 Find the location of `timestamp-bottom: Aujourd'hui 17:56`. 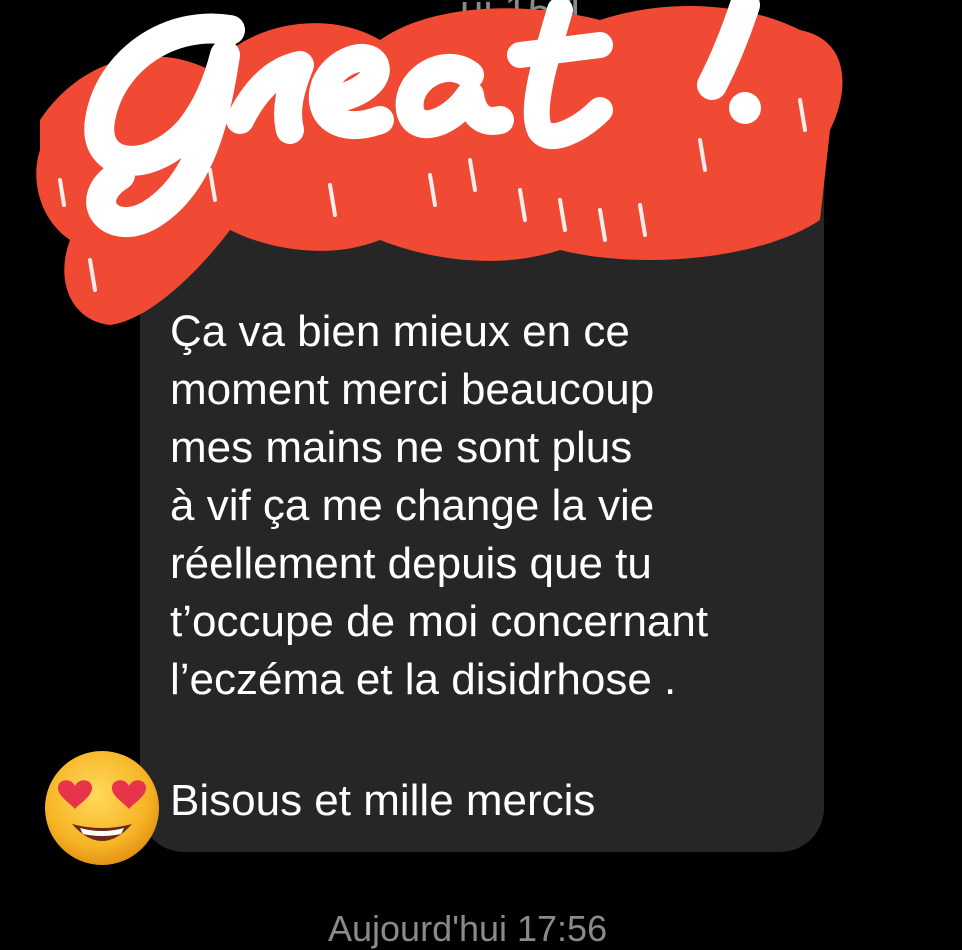

timestamp-bottom: Aujourd'hui 17:56 is located at coordinates (468, 928).